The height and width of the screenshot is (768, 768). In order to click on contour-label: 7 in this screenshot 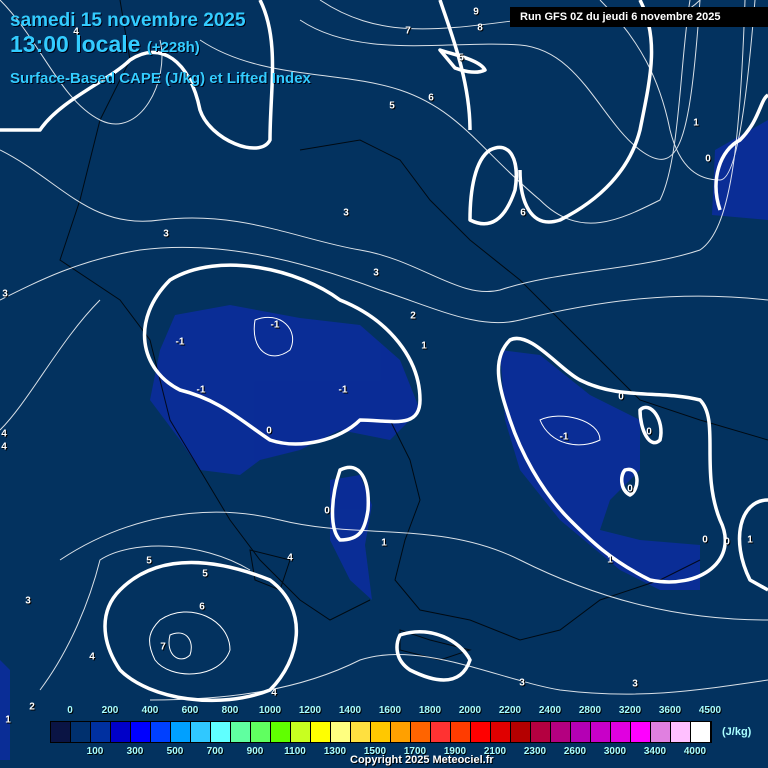, I will do `click(163, 647)`.